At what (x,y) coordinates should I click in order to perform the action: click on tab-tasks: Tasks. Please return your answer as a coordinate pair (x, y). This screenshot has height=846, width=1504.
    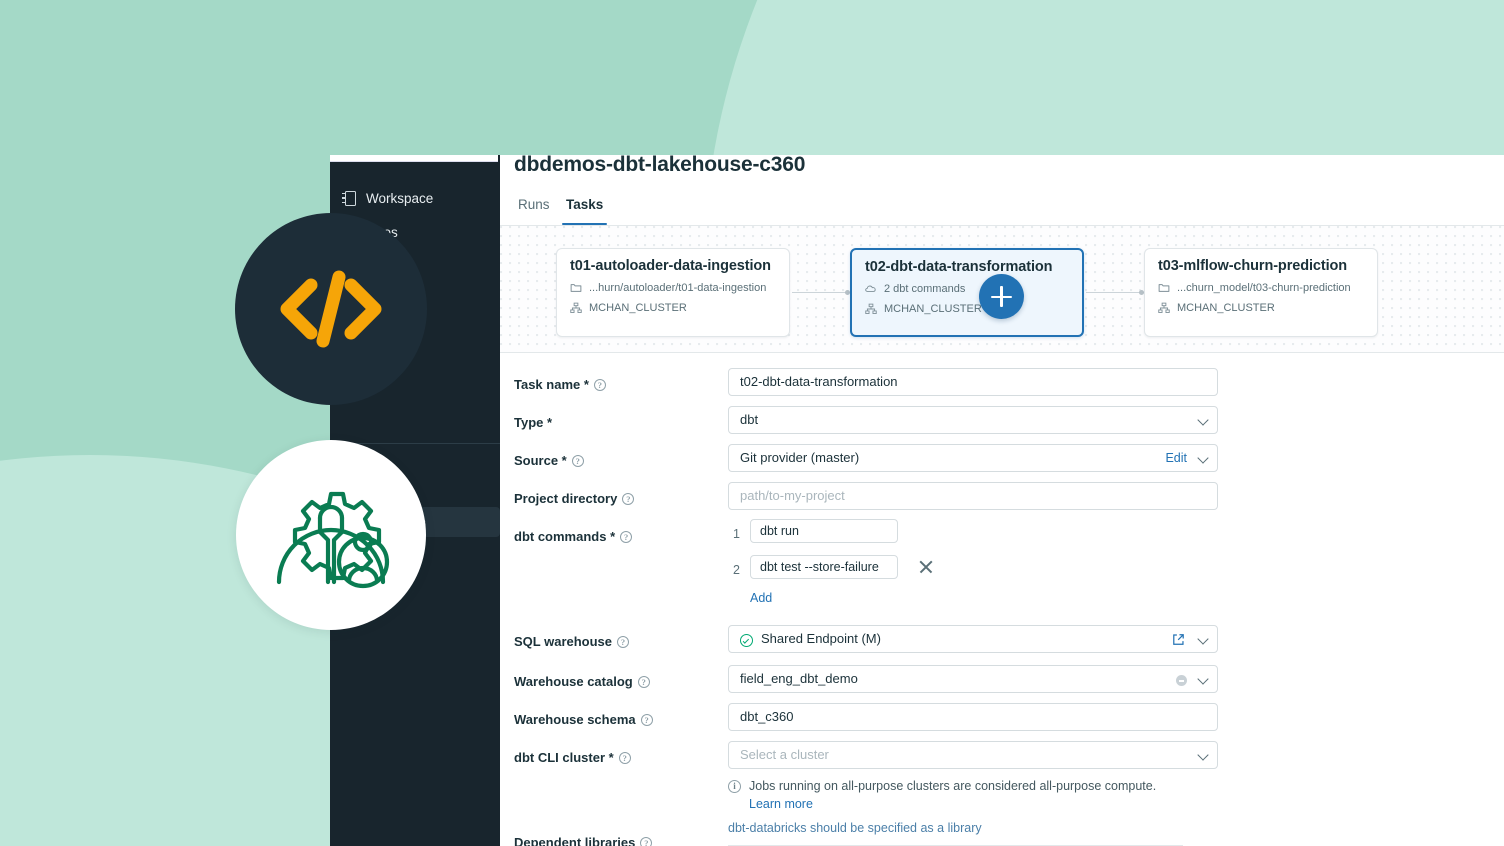
    Looking at the image, I should click on (585, 209).